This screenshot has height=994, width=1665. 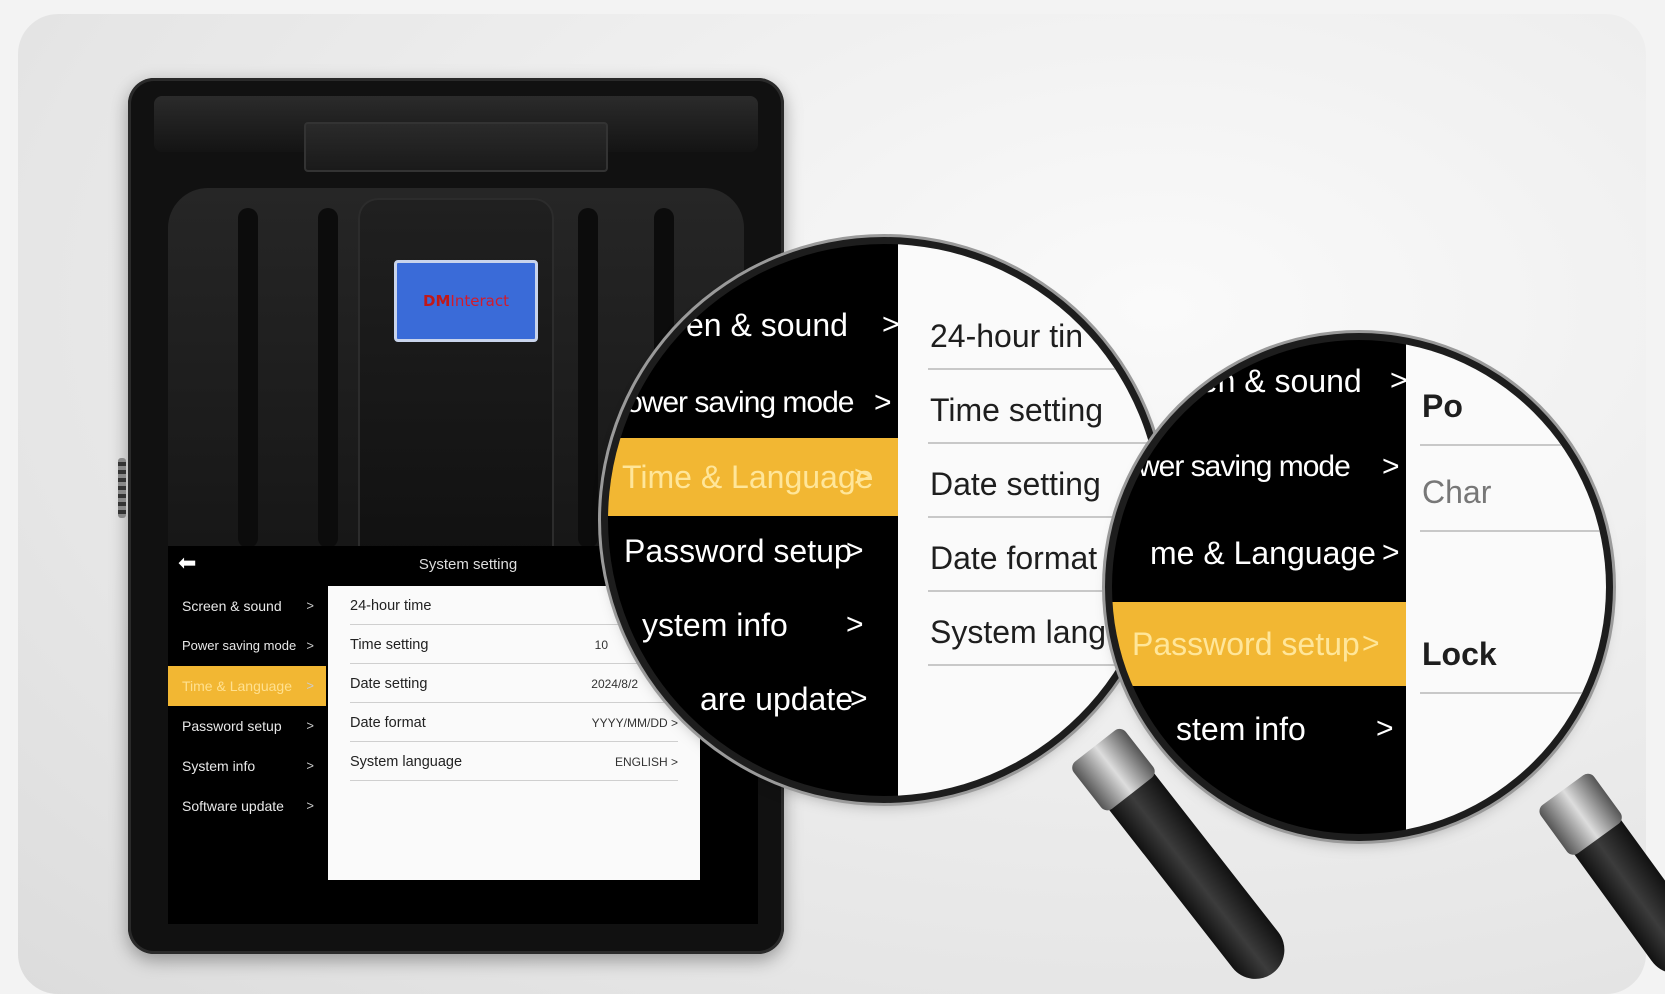 I want to click on lens1-menu-label: ower saving mode, so click(x=740, y=402).